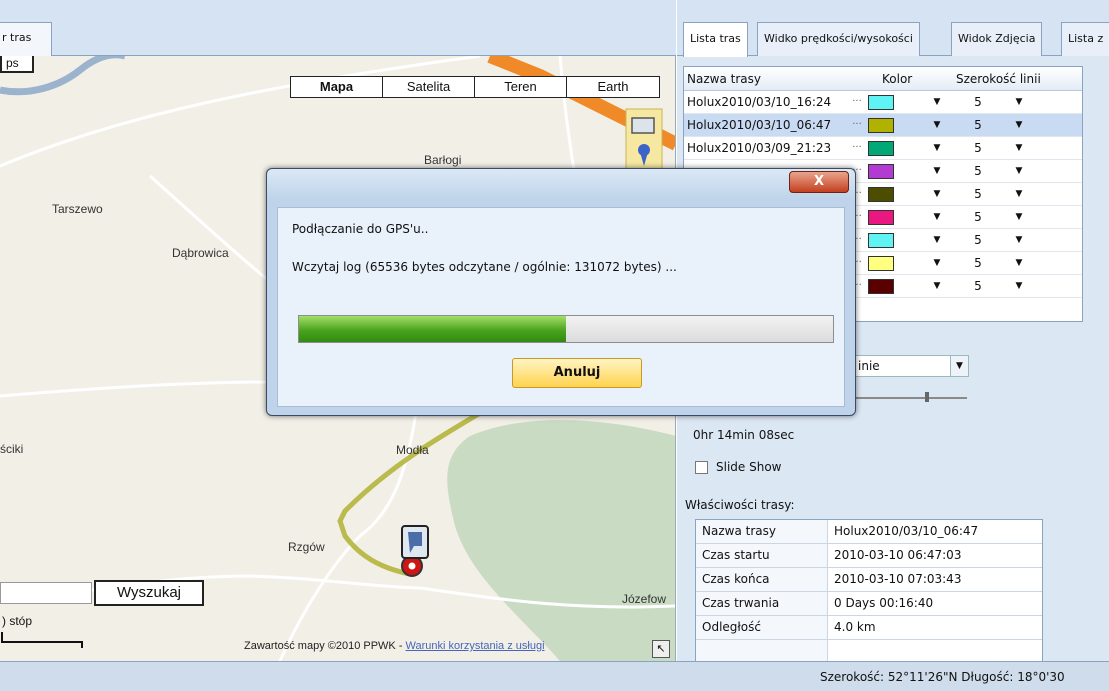 The image size is (1109, 691). I want to click on map-scale-bar, so click(42, 640).